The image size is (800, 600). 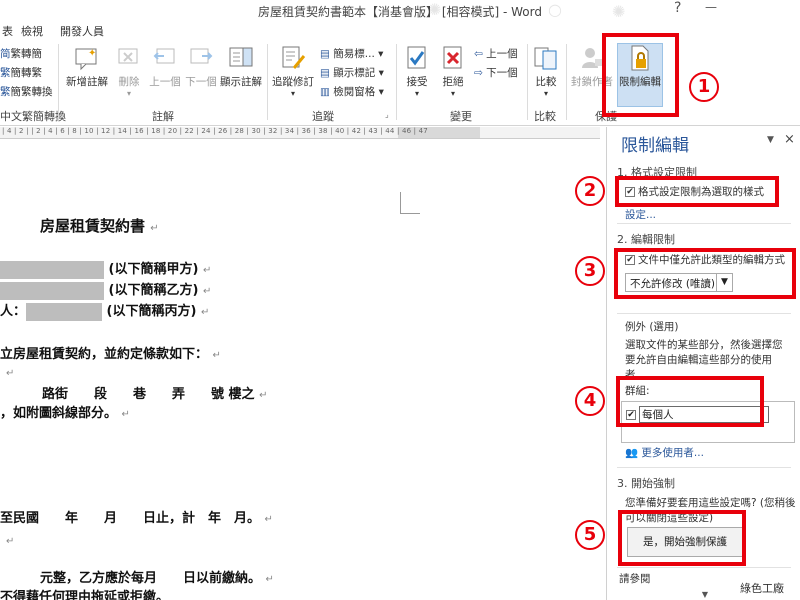 I want to click on annotation-number-1: 1, so click(x=704, y=87).